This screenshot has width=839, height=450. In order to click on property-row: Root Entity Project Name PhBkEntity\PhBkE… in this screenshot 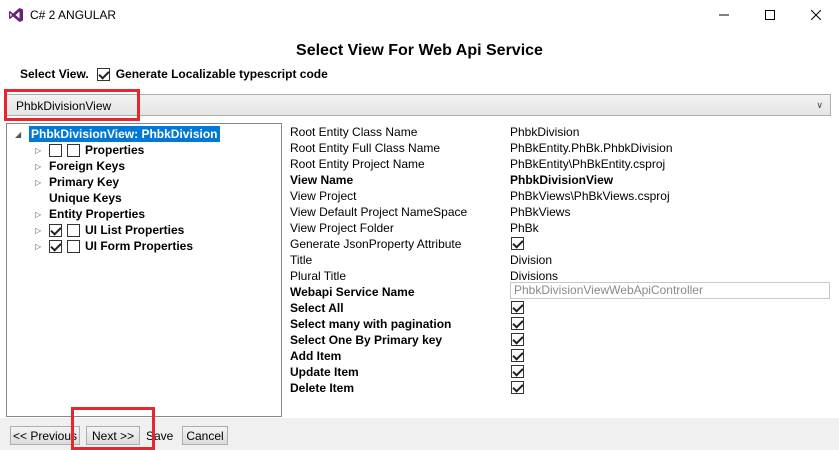, I will do `click(562, 164)`.